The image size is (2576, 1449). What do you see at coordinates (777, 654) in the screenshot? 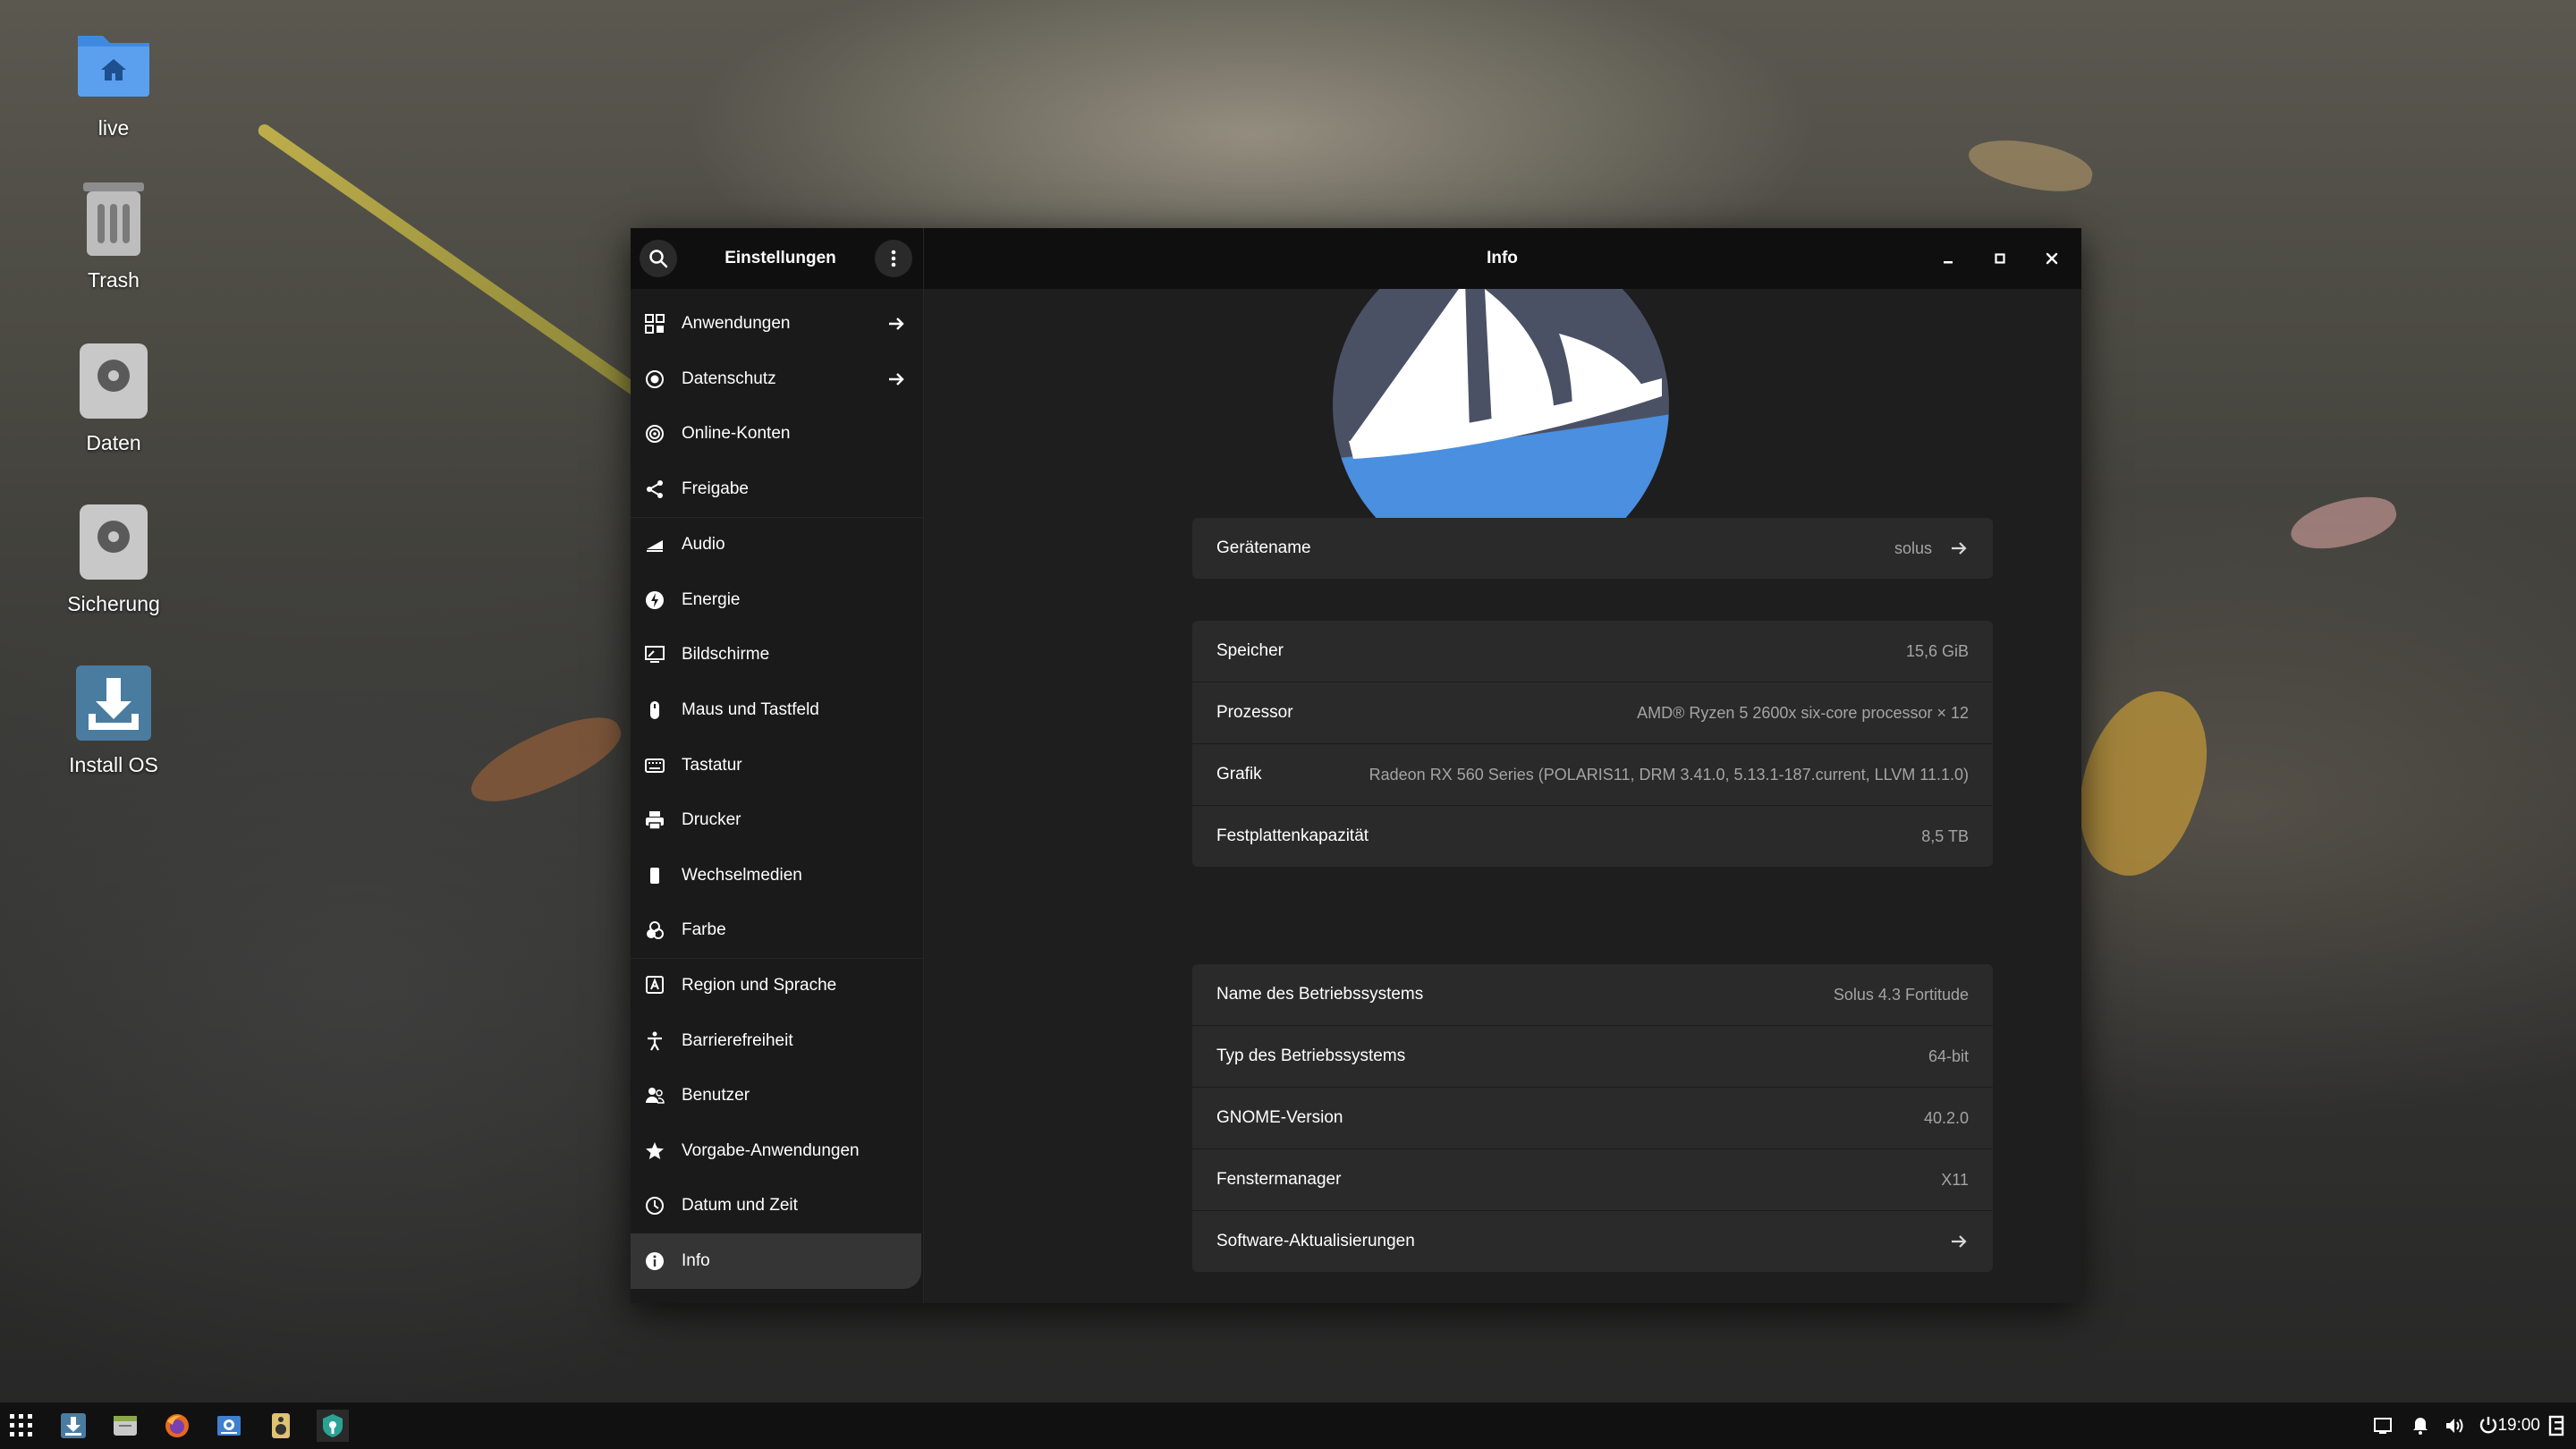
I see `sidebar-item-bildschirme: Bildschirme` at bounding box center [777, 654].